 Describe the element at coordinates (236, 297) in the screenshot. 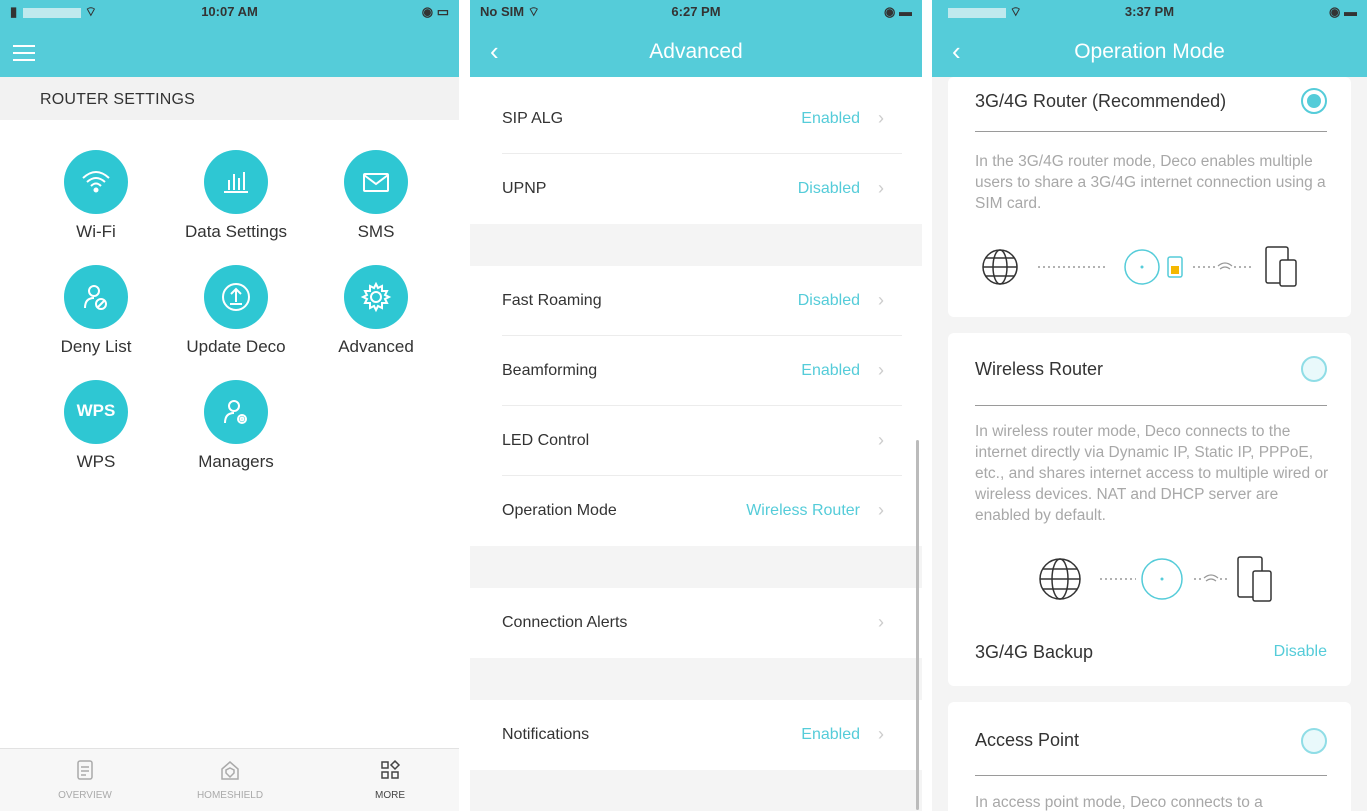

I see `upload-icon` at that location.